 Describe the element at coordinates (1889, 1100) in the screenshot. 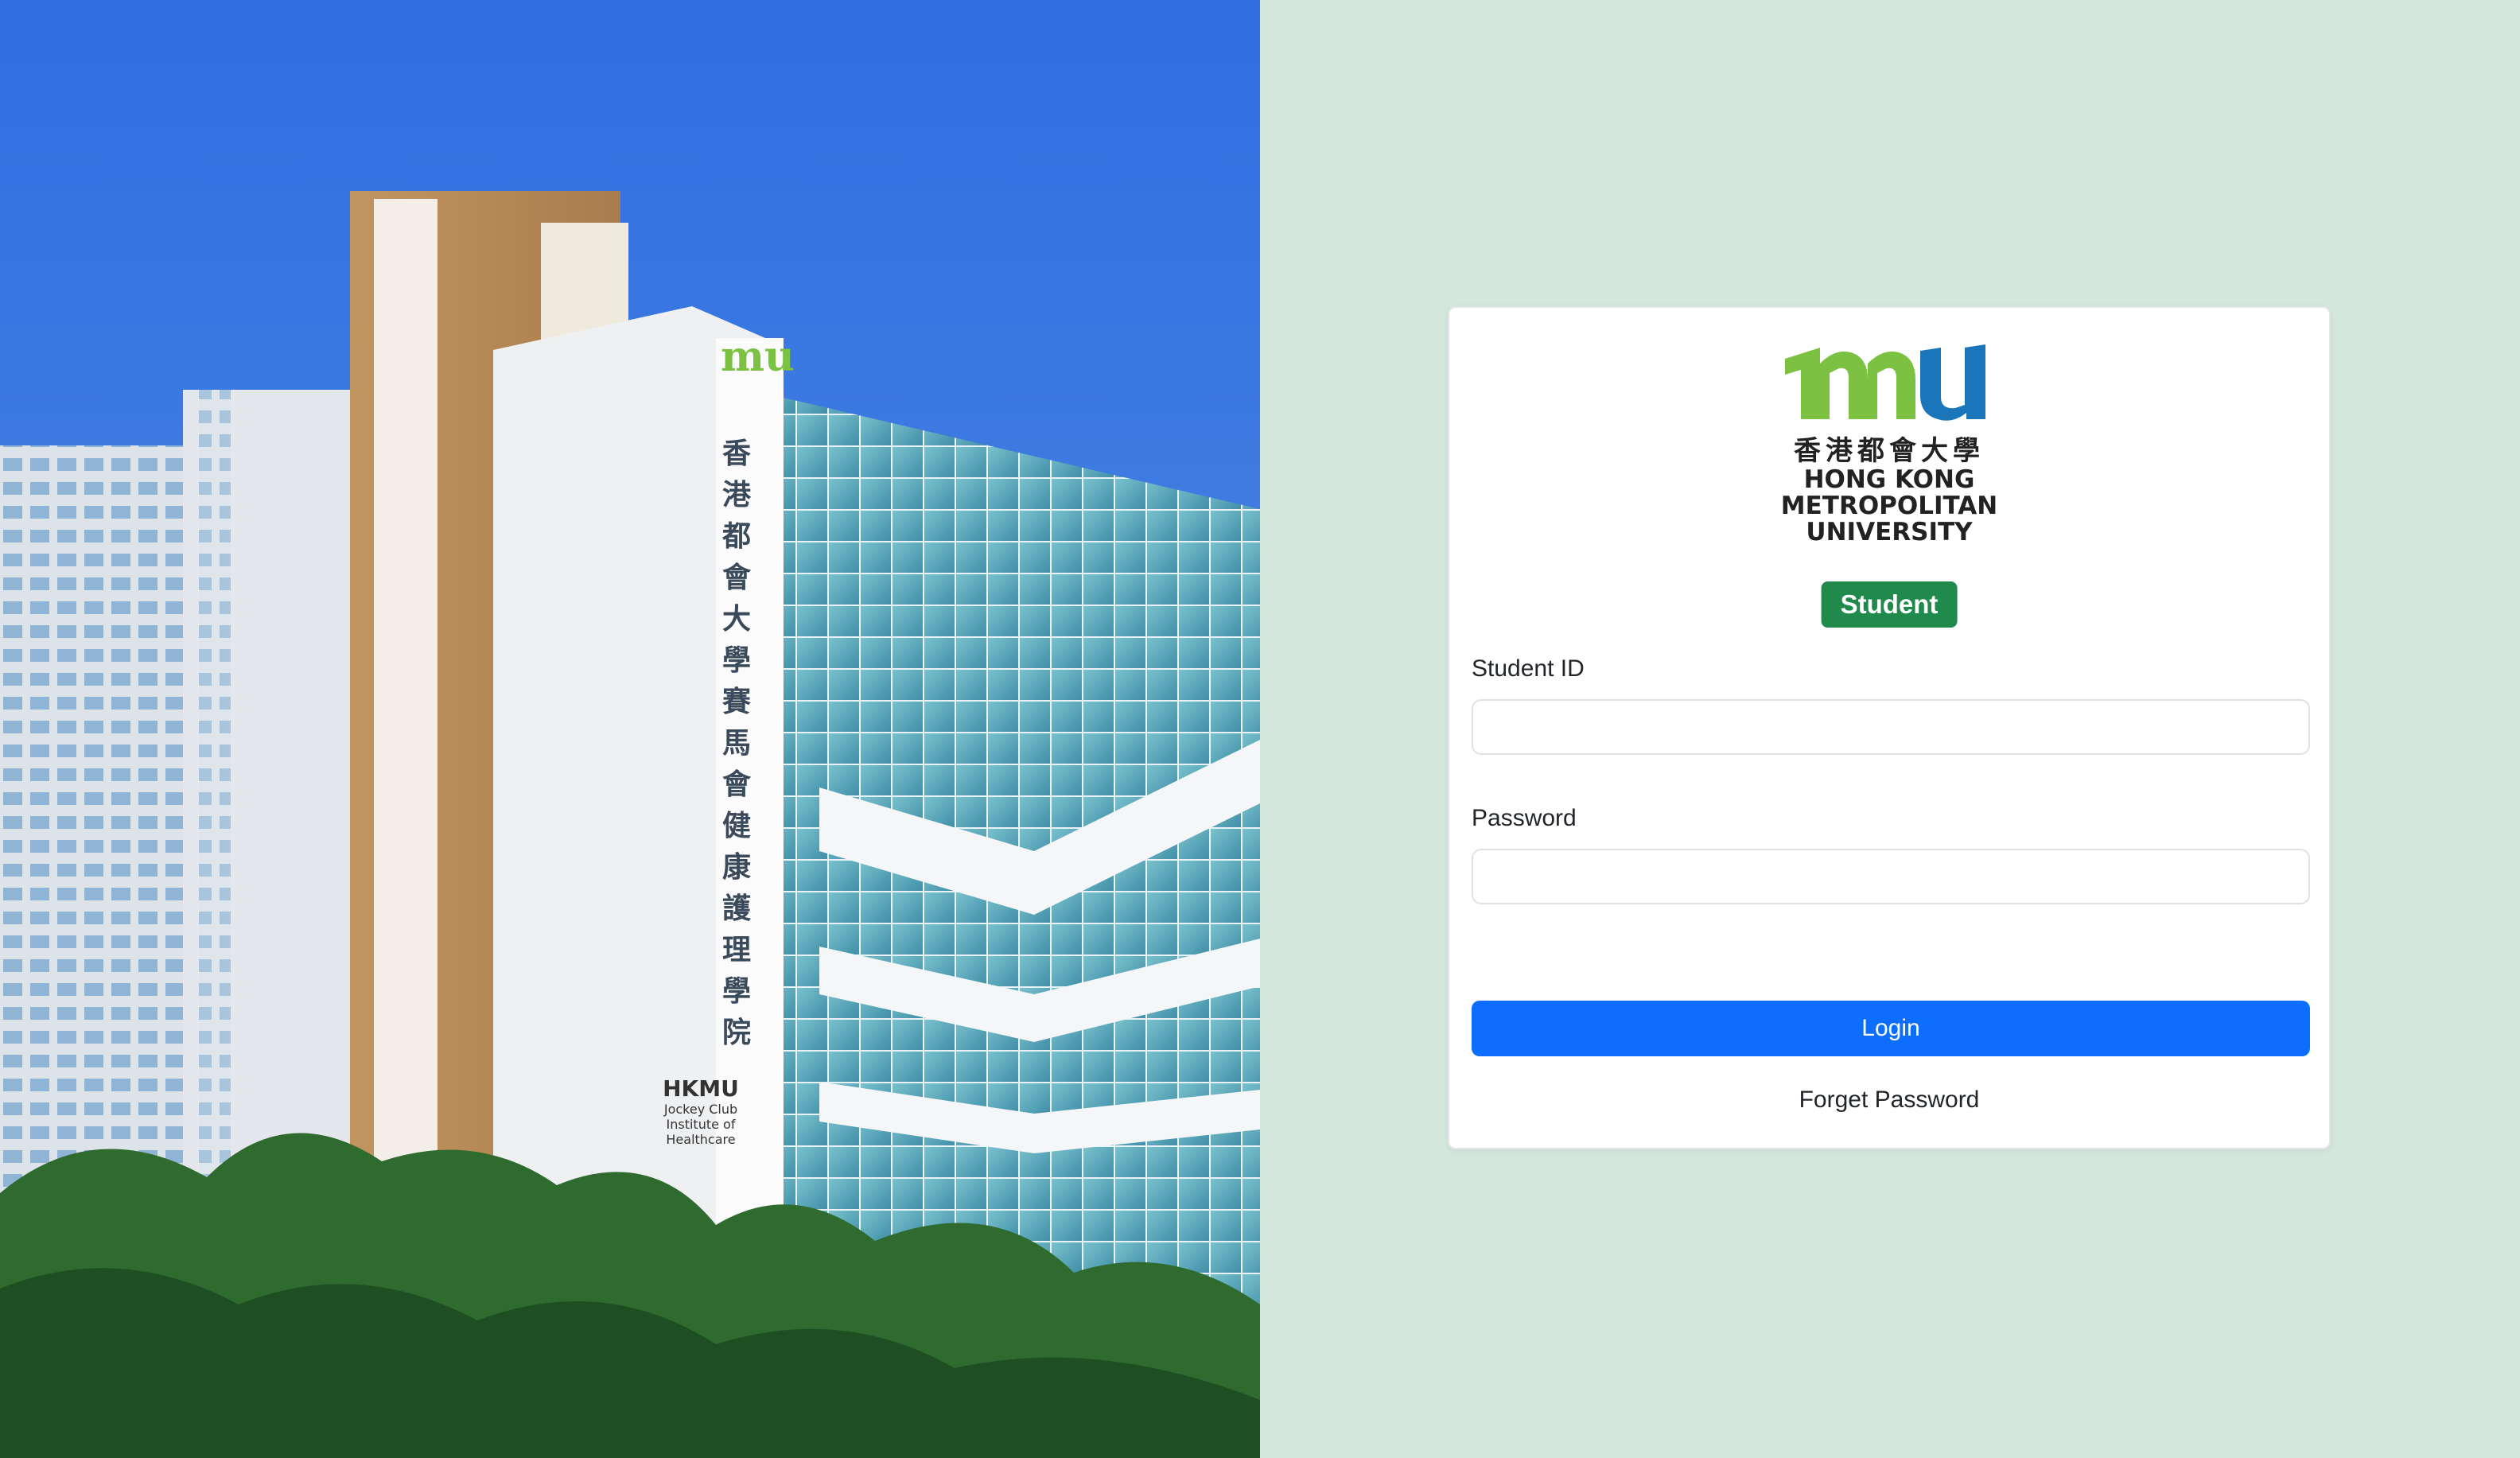

I see `forget-password-link: Forget Password` at that location.